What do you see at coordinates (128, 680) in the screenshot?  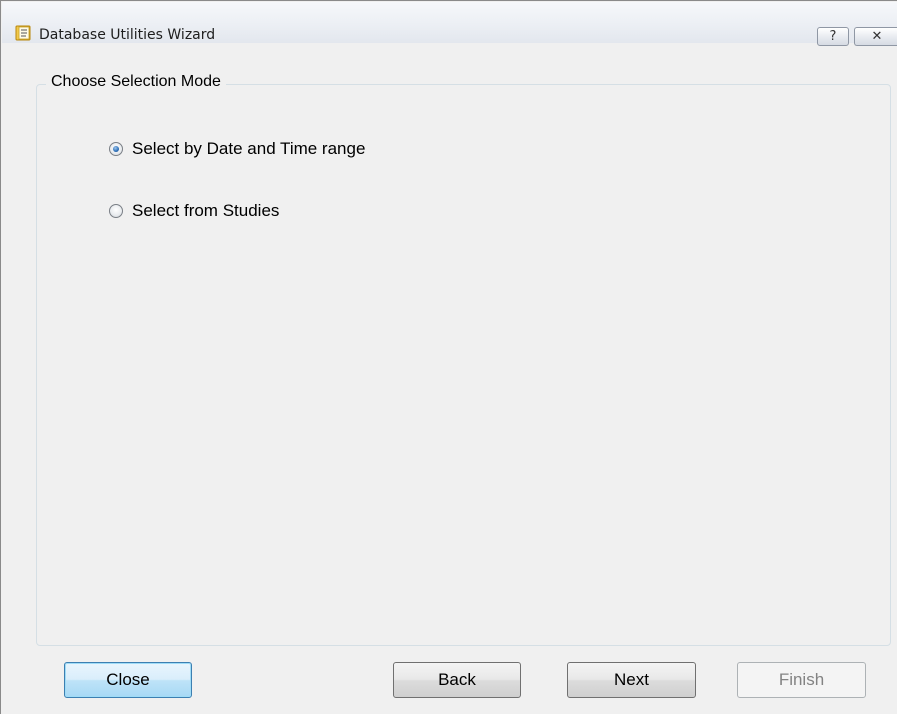 I see `close-button: Close` at bounding box center [128, 680].